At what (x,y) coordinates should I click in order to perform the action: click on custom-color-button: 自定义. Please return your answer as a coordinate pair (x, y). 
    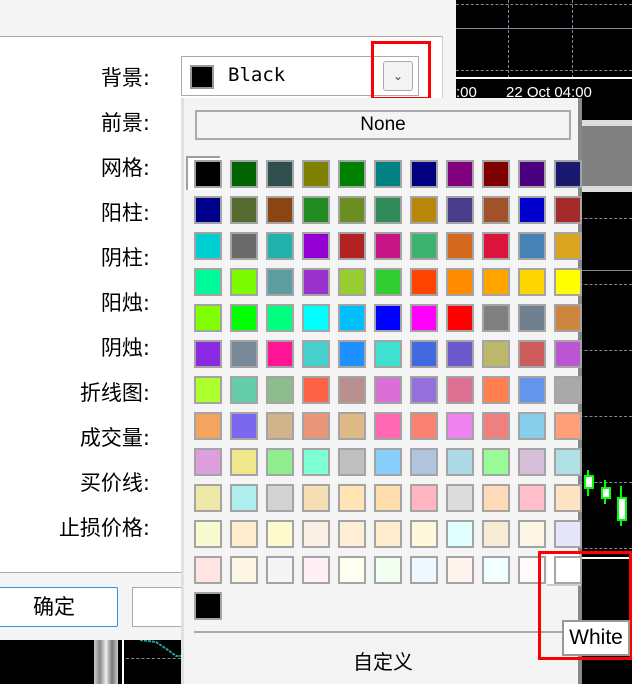
    Looking at the image, I should click on (383, 660).